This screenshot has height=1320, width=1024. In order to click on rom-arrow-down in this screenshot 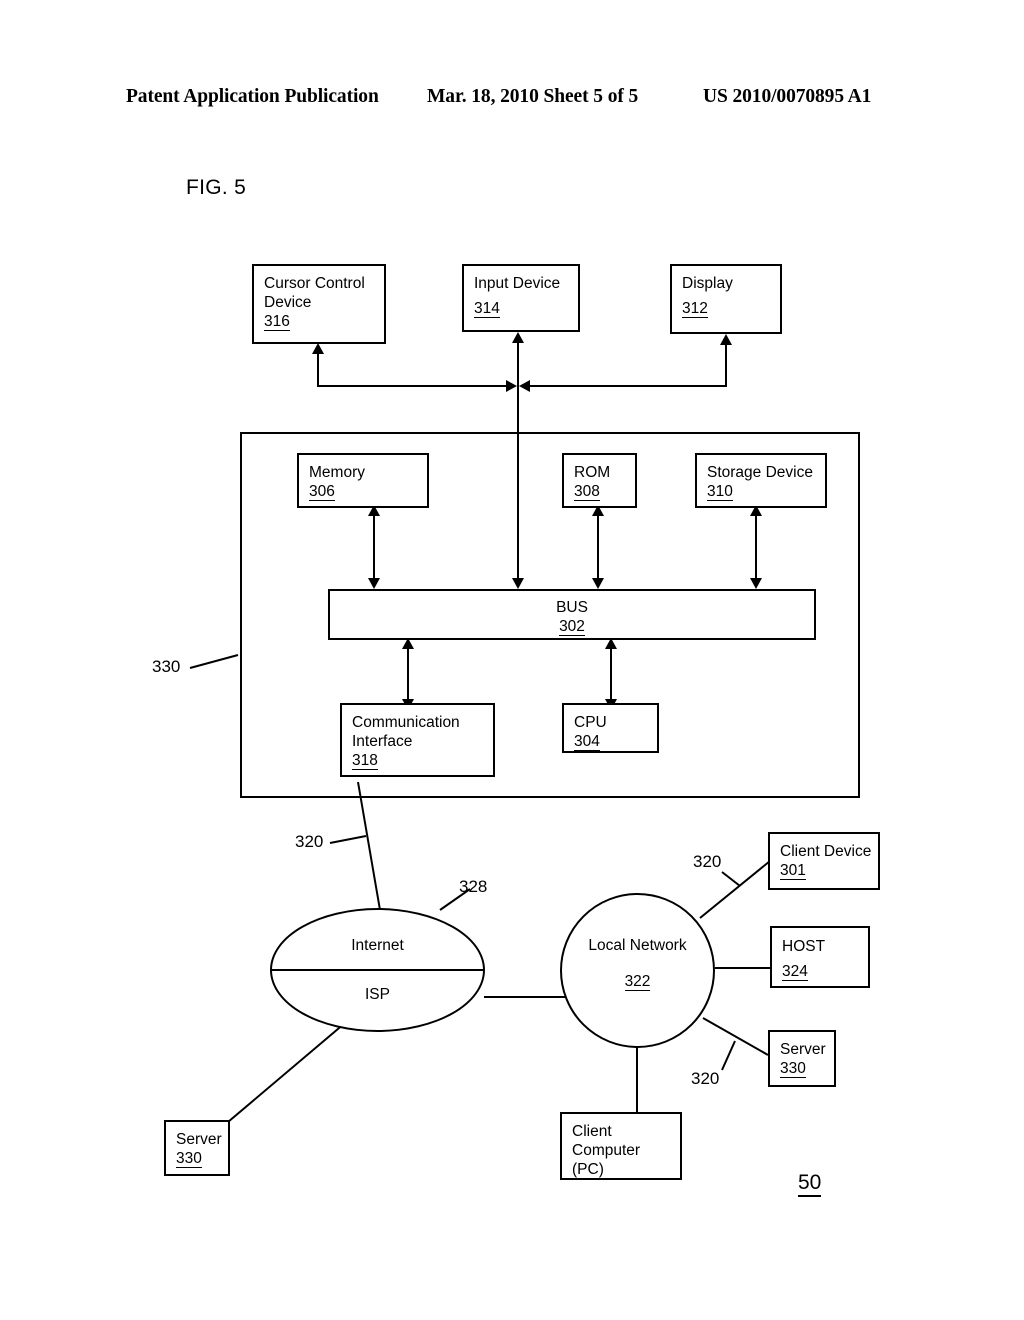, I will do `click(598, 583)`.